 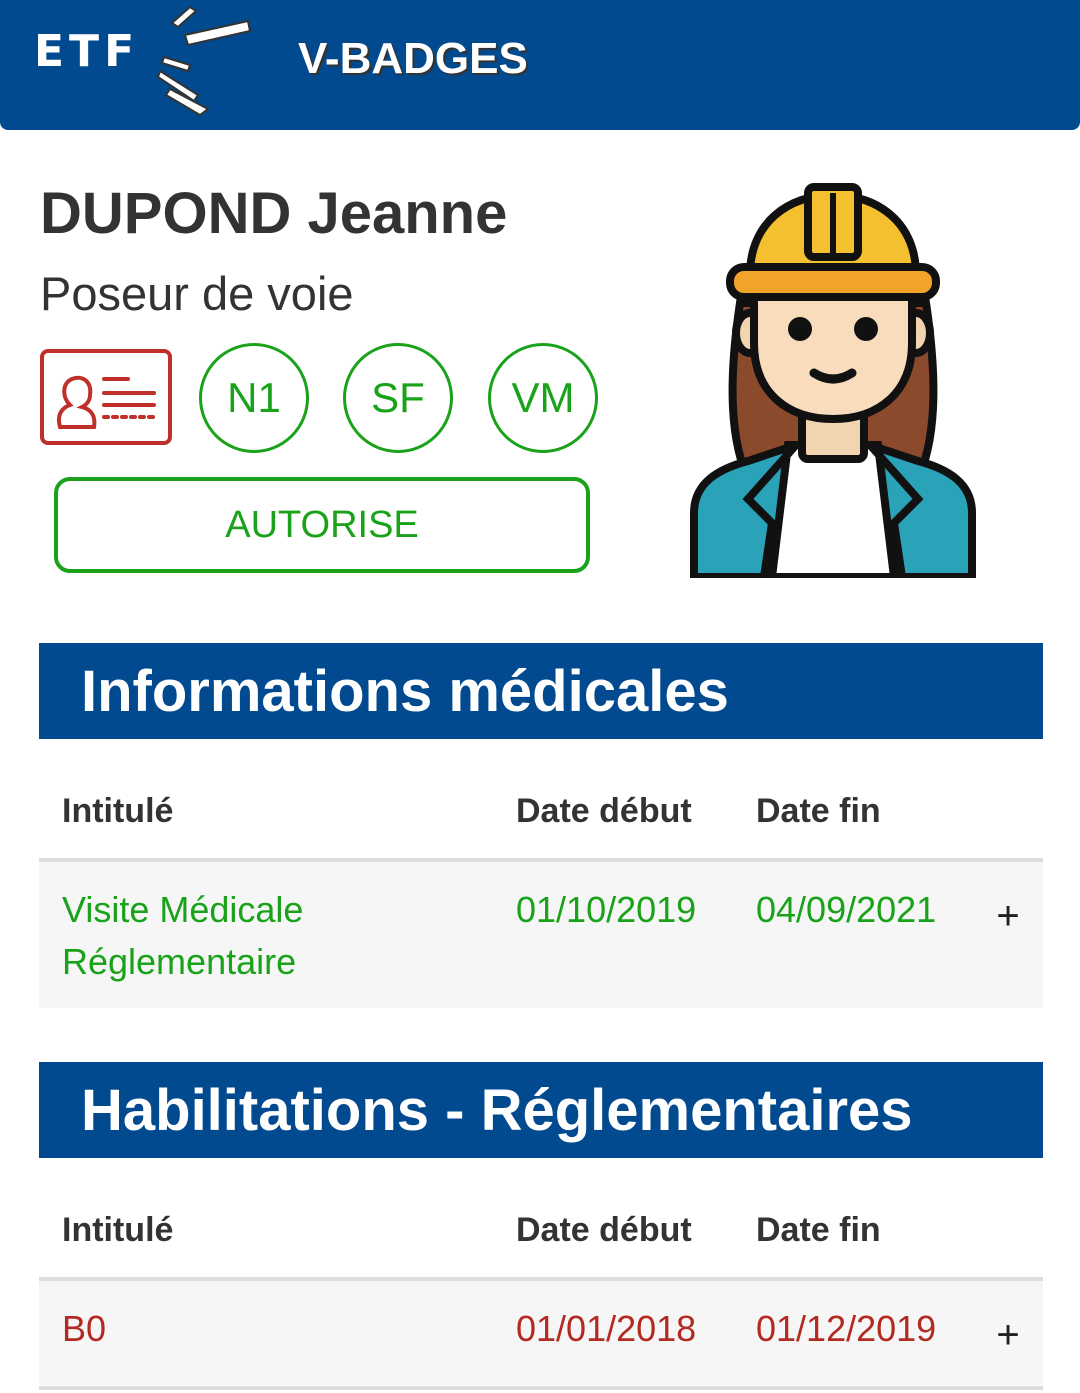 I want to click on app-header: ETF V-BADGES, so click(x=540, y=65).